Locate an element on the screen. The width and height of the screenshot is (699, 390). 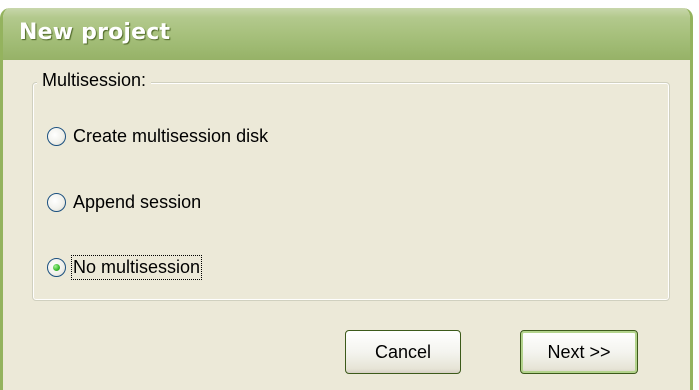
radio-no-multisession: No multisession is located at coordinates (125, 267).